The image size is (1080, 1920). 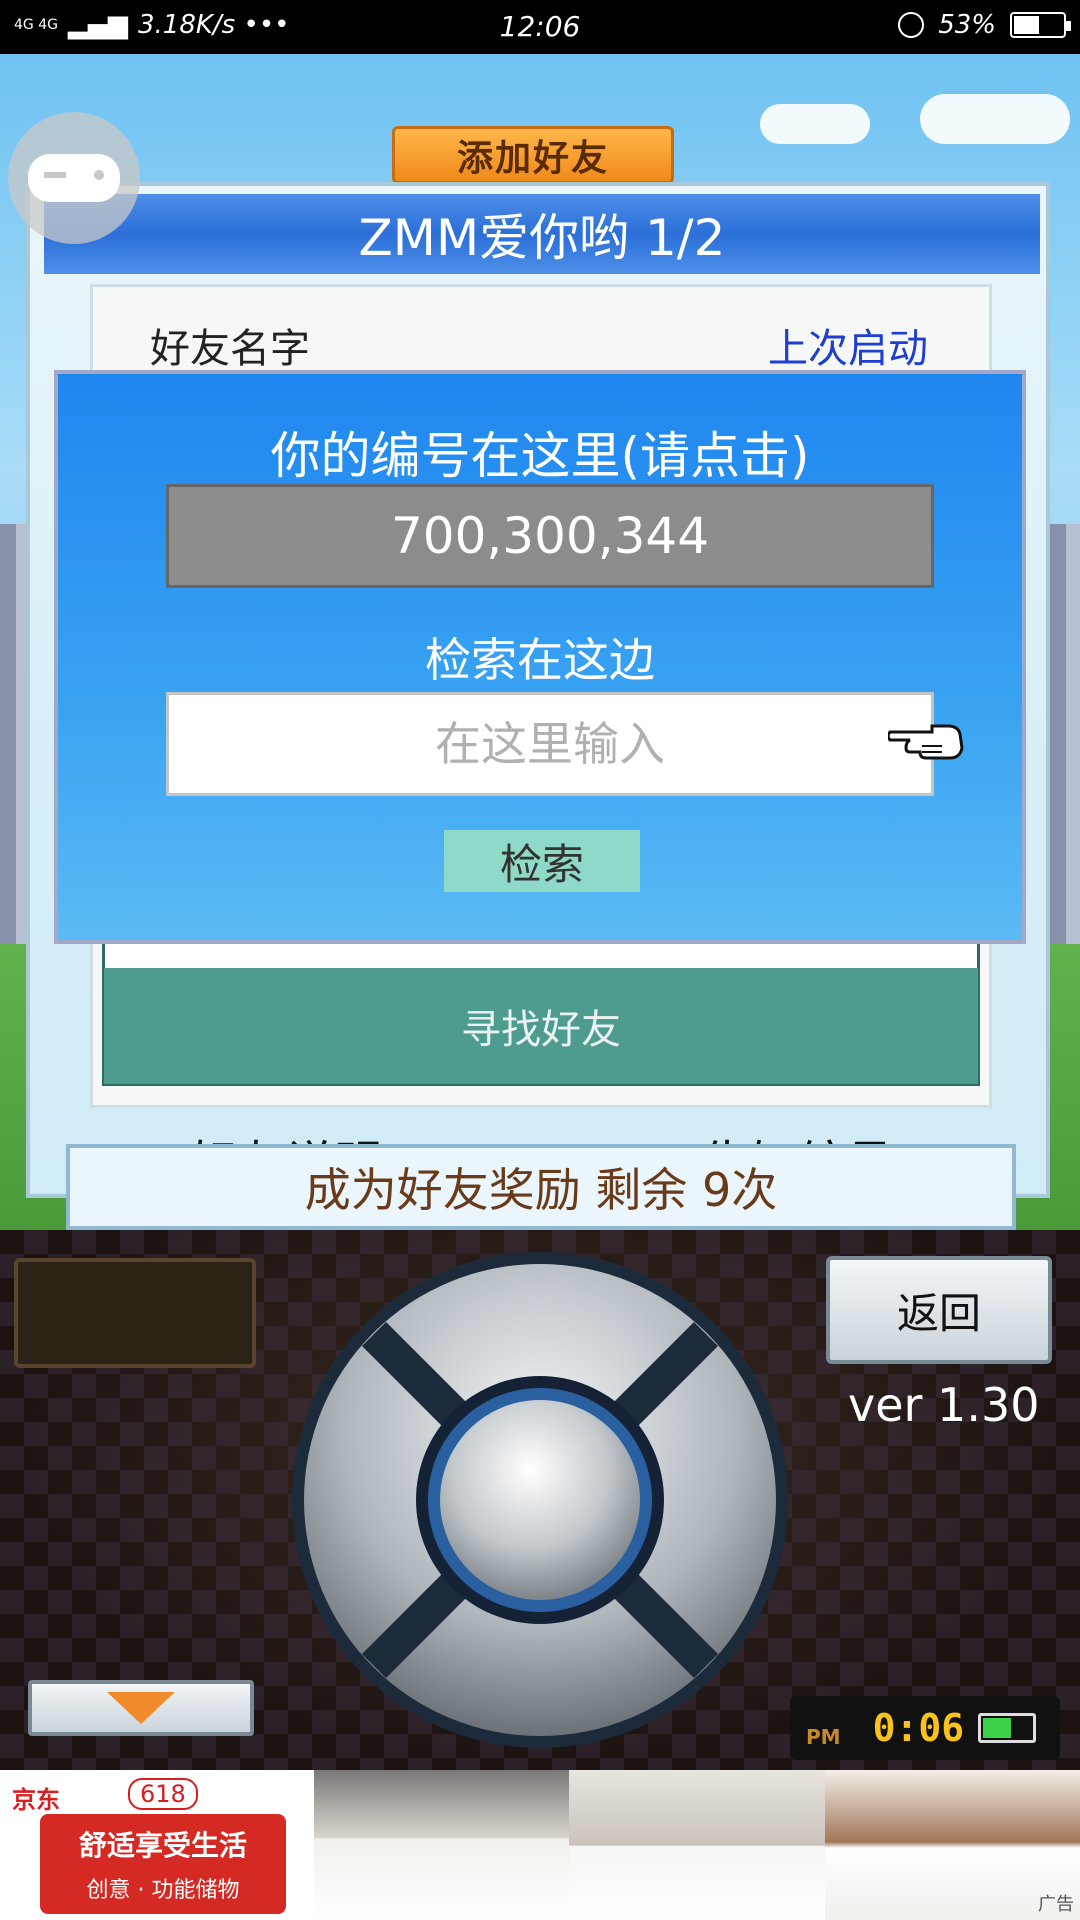 I want to click on pointing-hand-icon, so click(x=926, y=742).